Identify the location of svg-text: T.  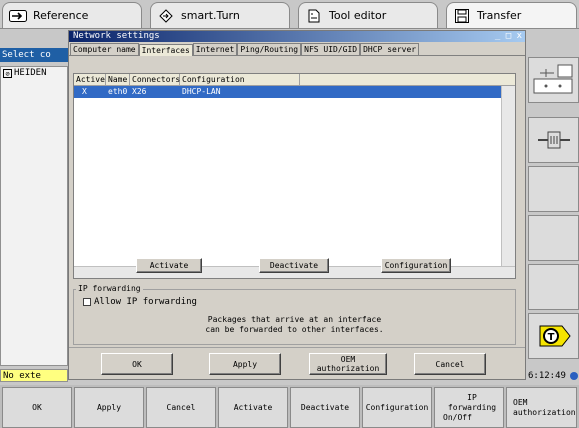
(550, 337).